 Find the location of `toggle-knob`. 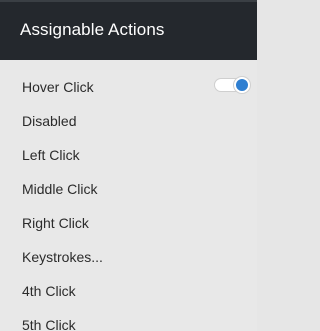

toggle-knob is located at coordinates (242, 85).